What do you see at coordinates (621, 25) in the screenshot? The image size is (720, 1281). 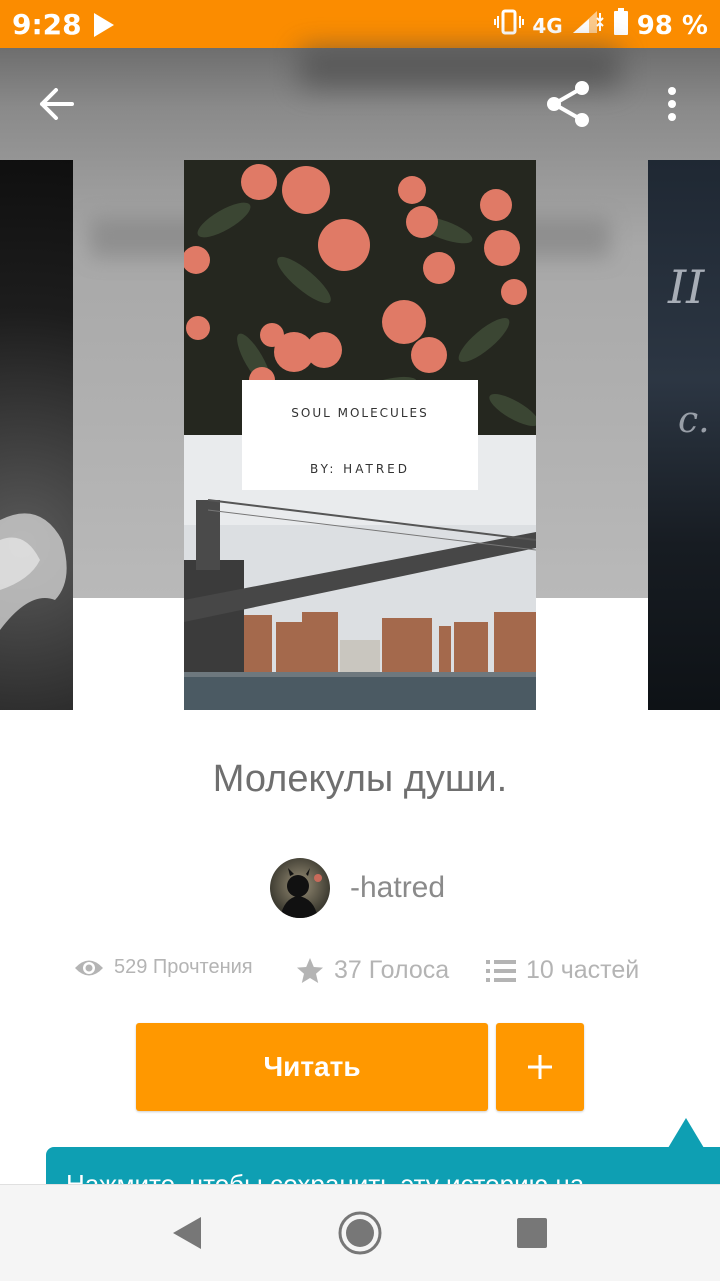 I see `battery-icon` at bounding box center [621, 25].